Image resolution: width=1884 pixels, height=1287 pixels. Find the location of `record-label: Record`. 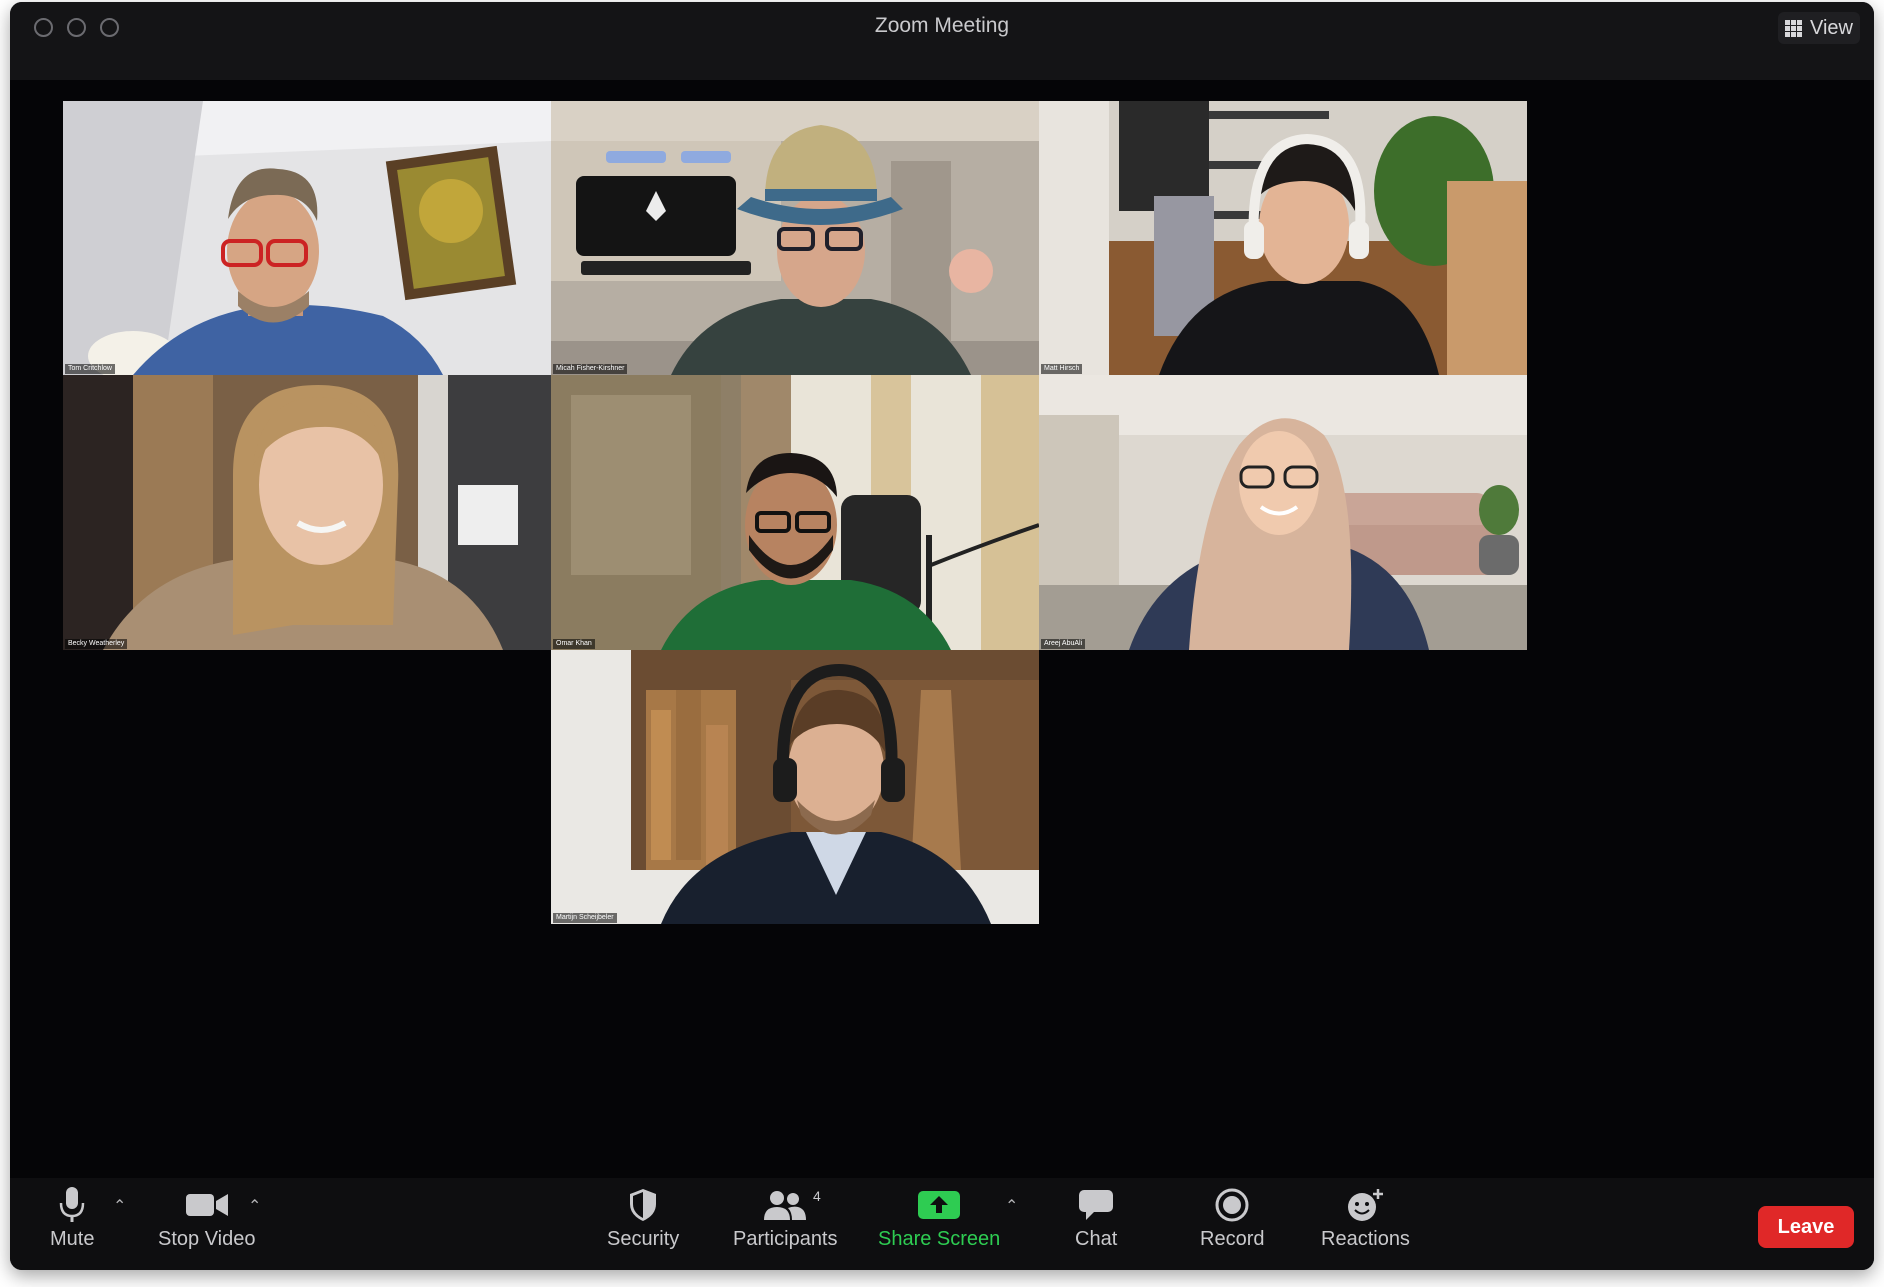

record-label: Record is located at coordinates (1232, 1239).